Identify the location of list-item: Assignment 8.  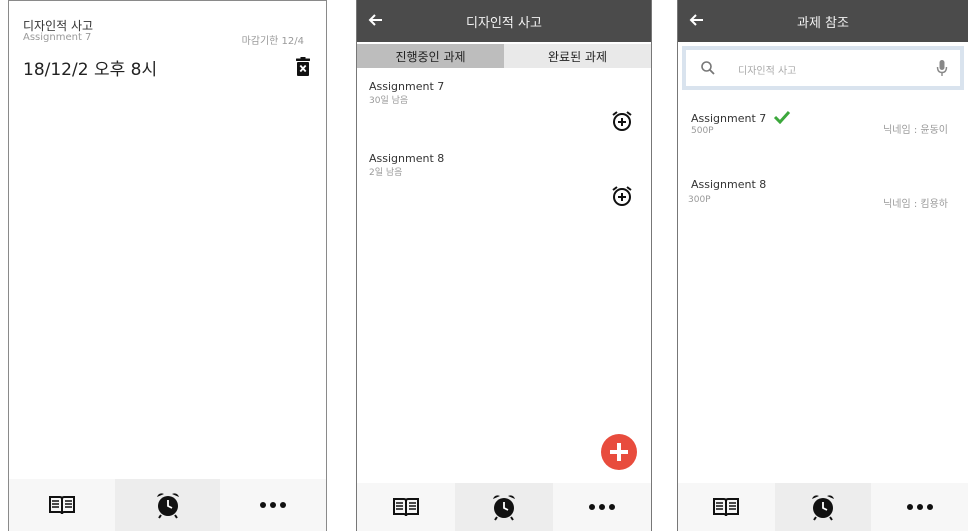
(728, 184).